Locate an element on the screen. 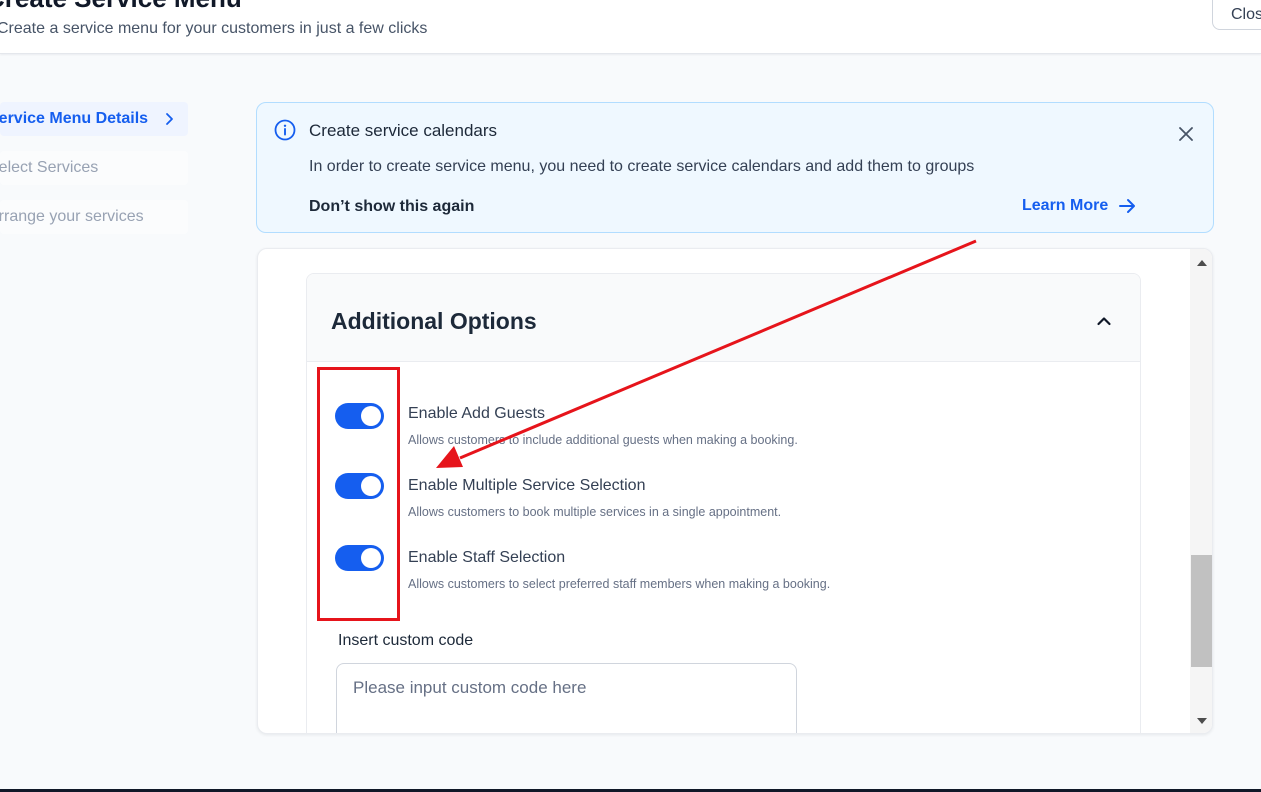 Image resolution: width=1261 pixels, height=792 pixels. option-label: Enable Multiple Service Selection is located at coordinates (527, 485).